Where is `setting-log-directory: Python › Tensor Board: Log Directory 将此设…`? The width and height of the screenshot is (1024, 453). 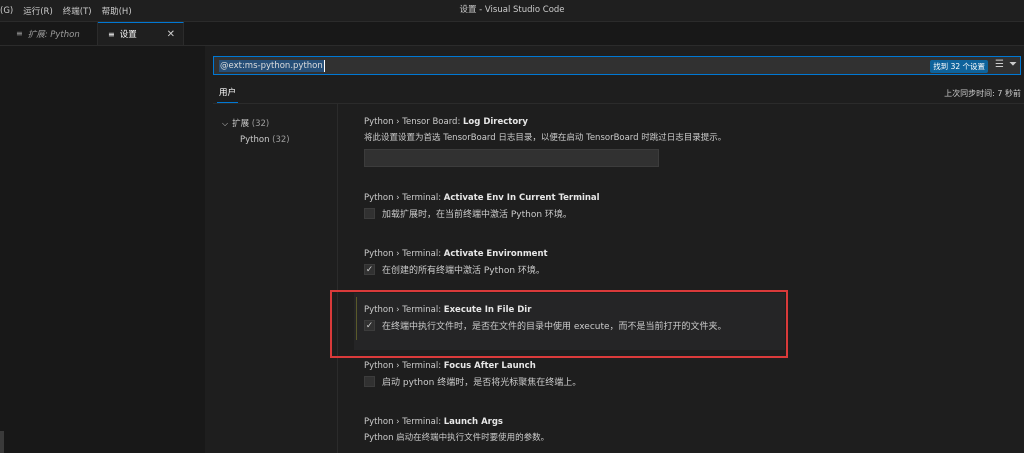
setting-log-directory: Python › Tensor Board: Log Directory 将此设… is located at coordinates (545, 142).